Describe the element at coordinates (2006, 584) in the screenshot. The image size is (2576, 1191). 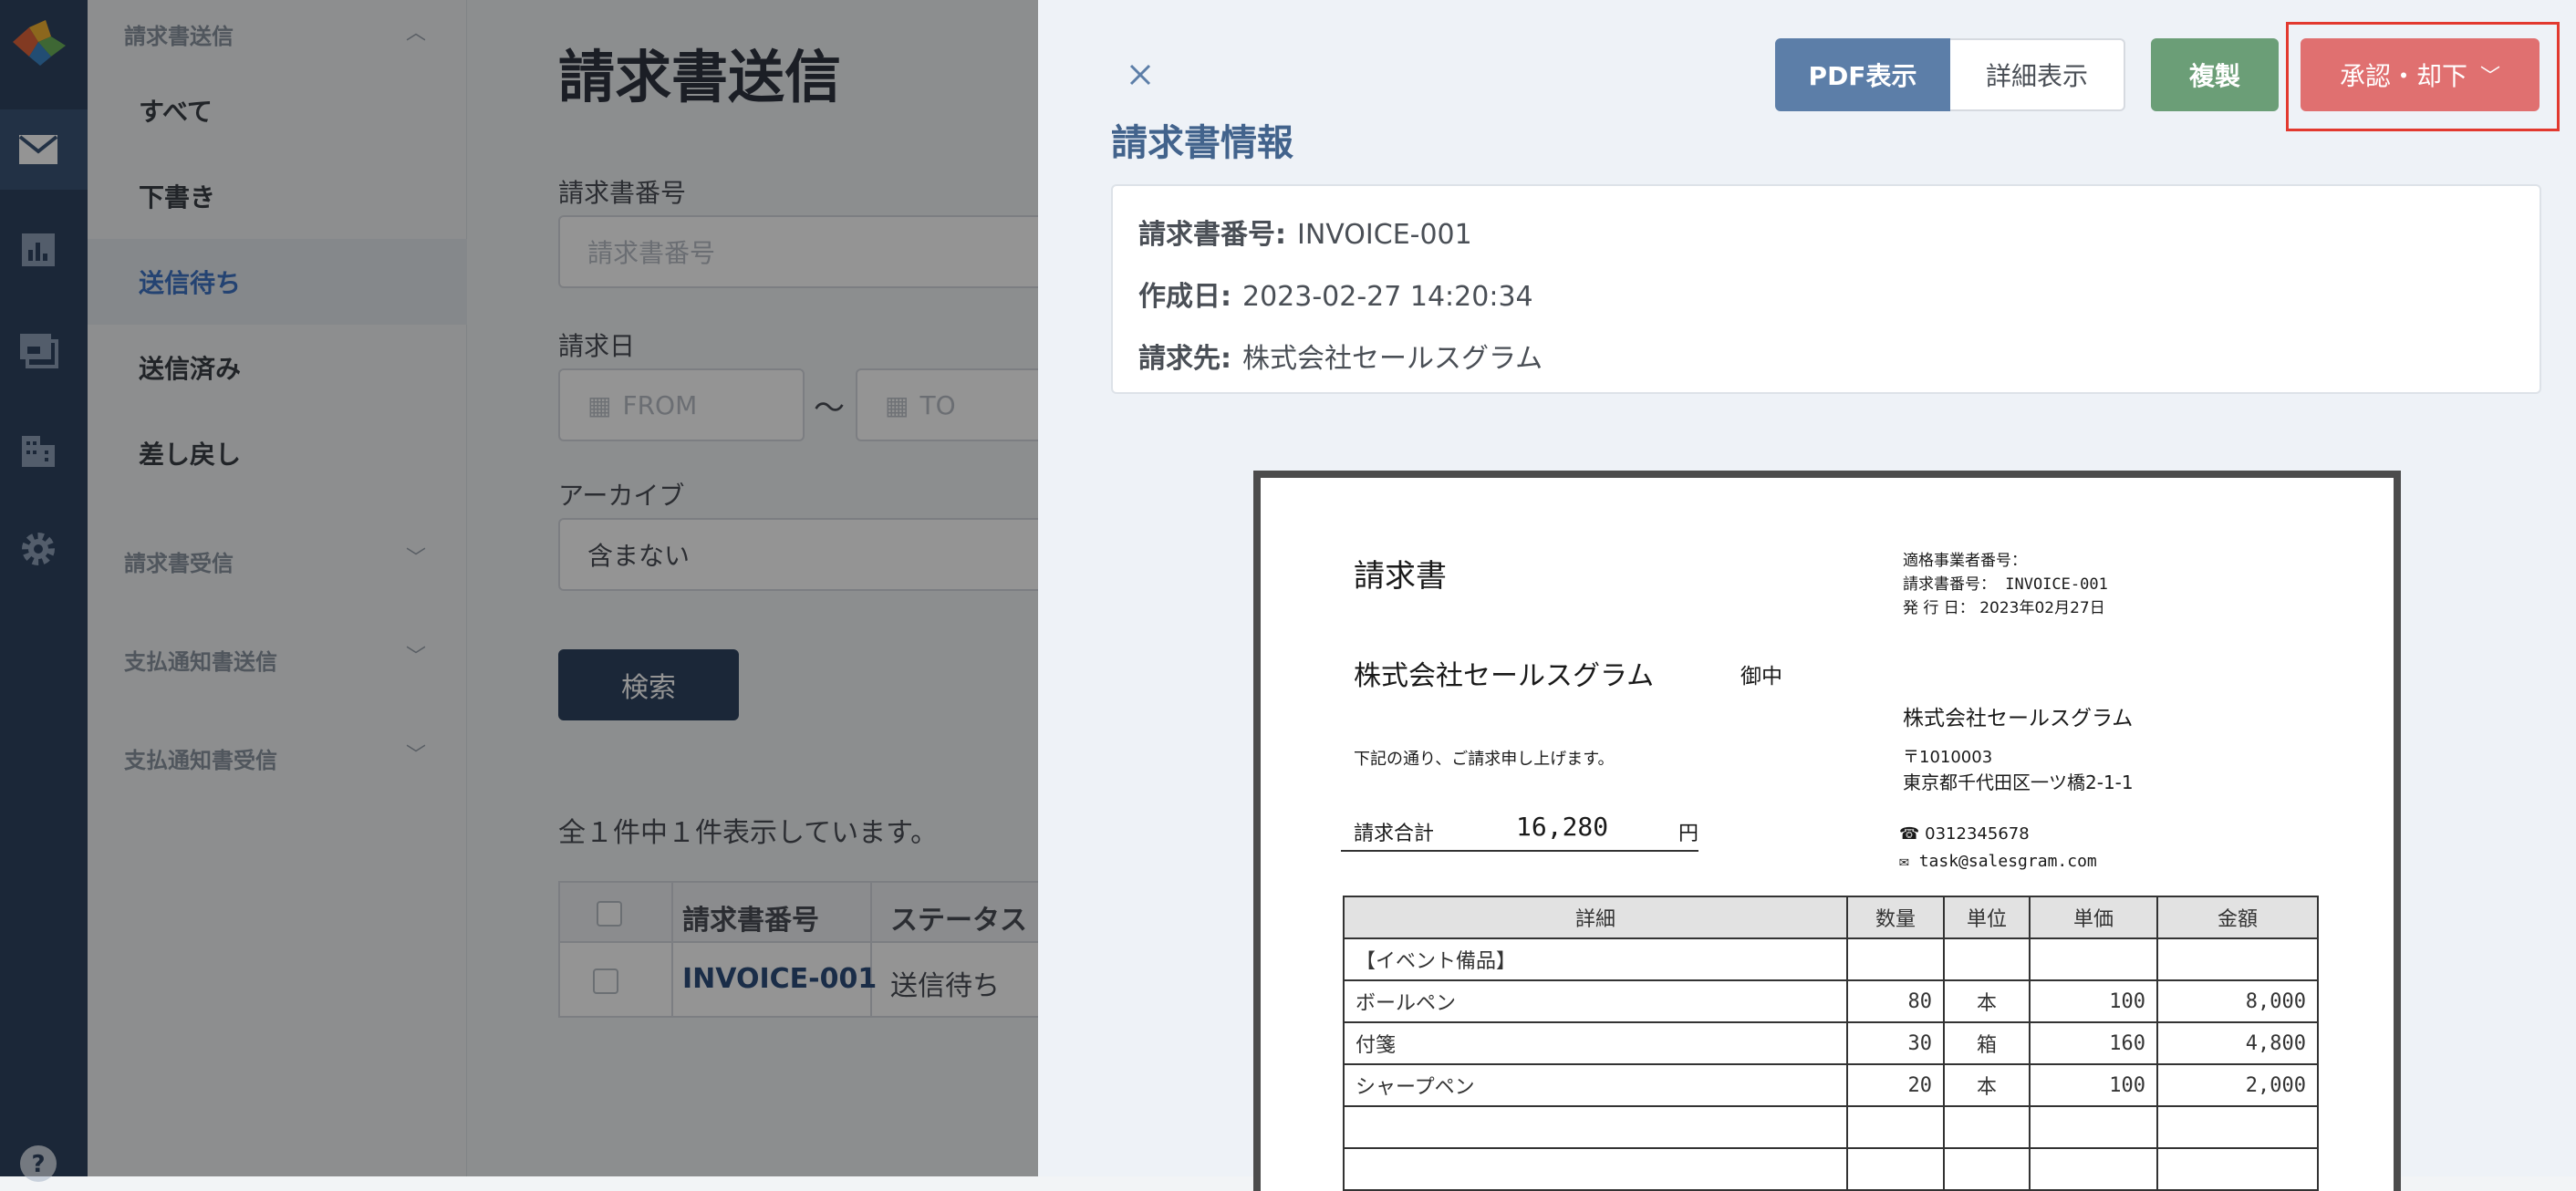
I see `pdf-invoice-number: 請求書番号： INVOICE-001` at that location.